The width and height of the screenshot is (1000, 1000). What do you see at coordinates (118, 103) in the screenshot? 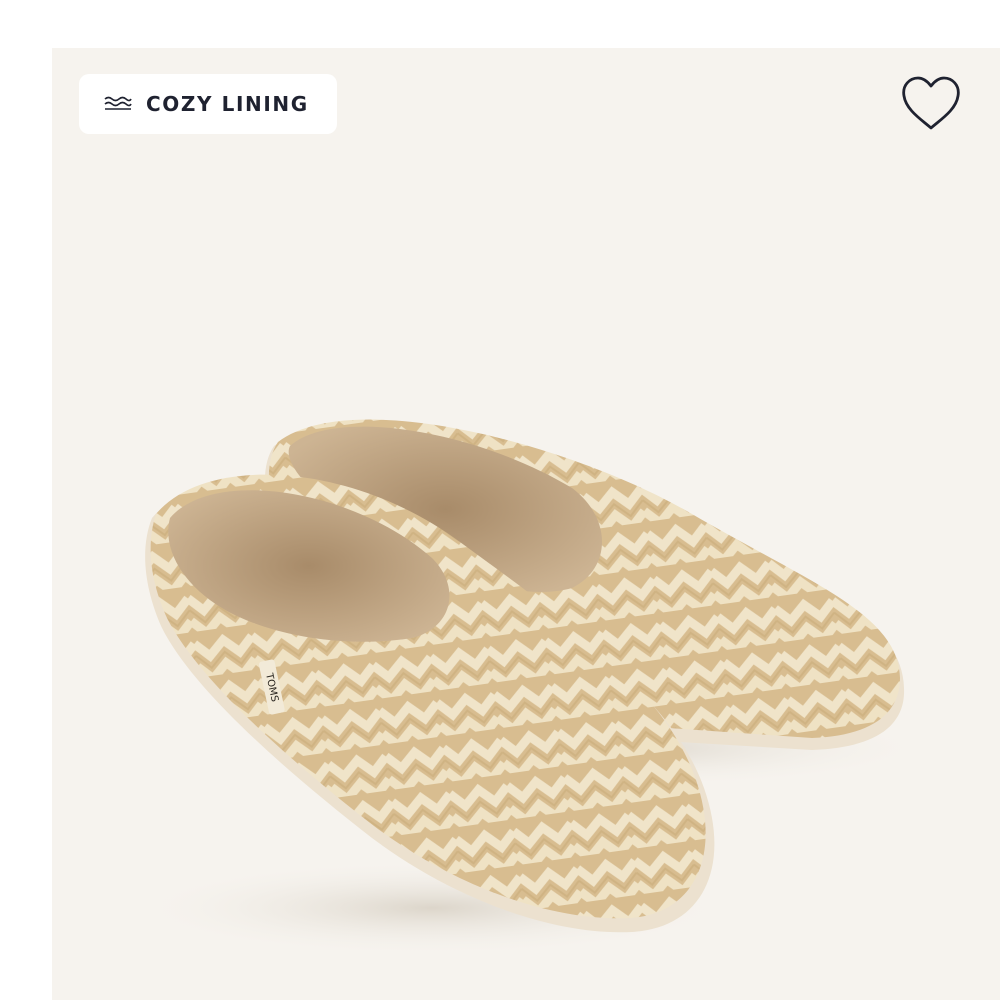
I see `cozy-lining-waves-icon` at bounding box center [118, 103].